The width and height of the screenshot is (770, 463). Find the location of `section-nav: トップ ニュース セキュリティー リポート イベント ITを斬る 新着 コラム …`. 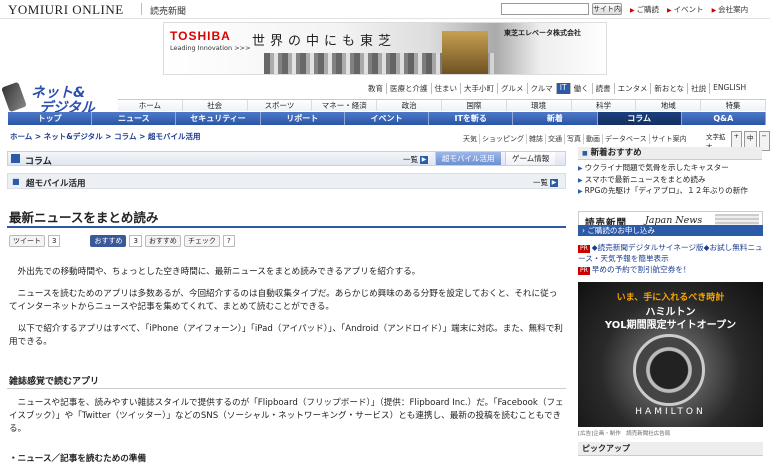

section-nav: トップ ニュース セキュリティー リポート イベント ITを斬る 新着 コラム … is located at coordinates (387, 118).